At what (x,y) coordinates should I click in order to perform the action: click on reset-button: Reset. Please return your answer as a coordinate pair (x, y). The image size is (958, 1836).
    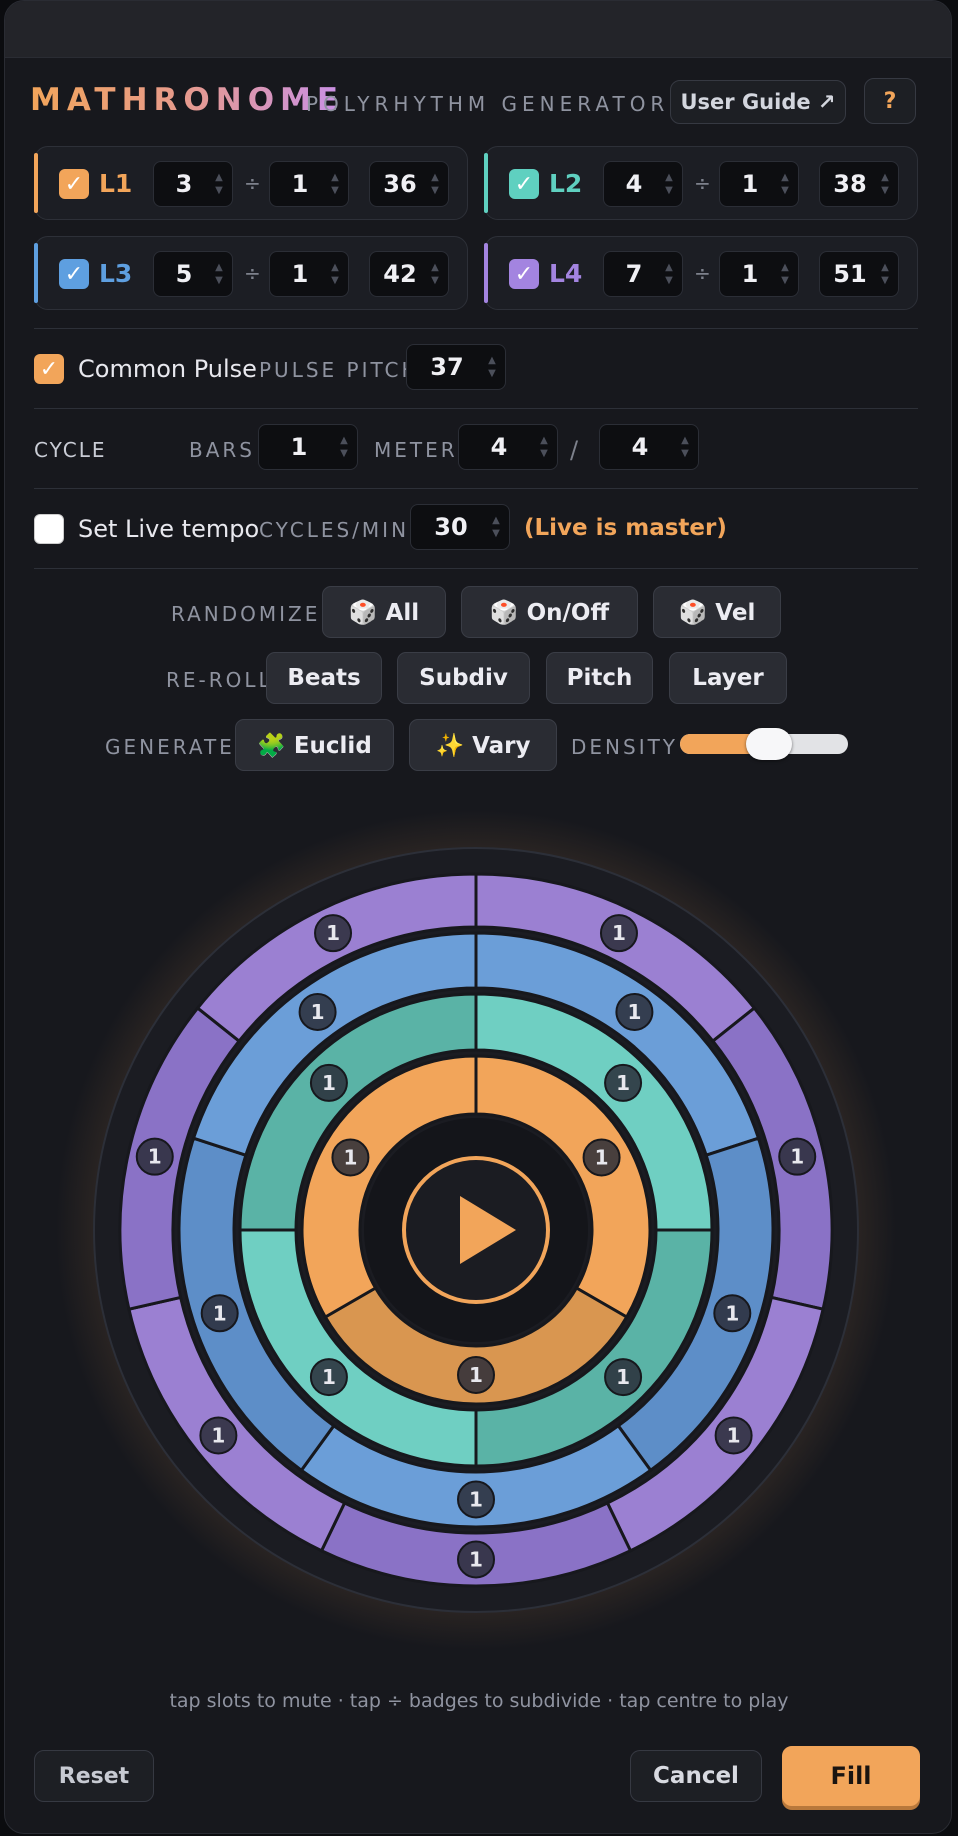
    Looking at the image, I should click on (94, 1776).